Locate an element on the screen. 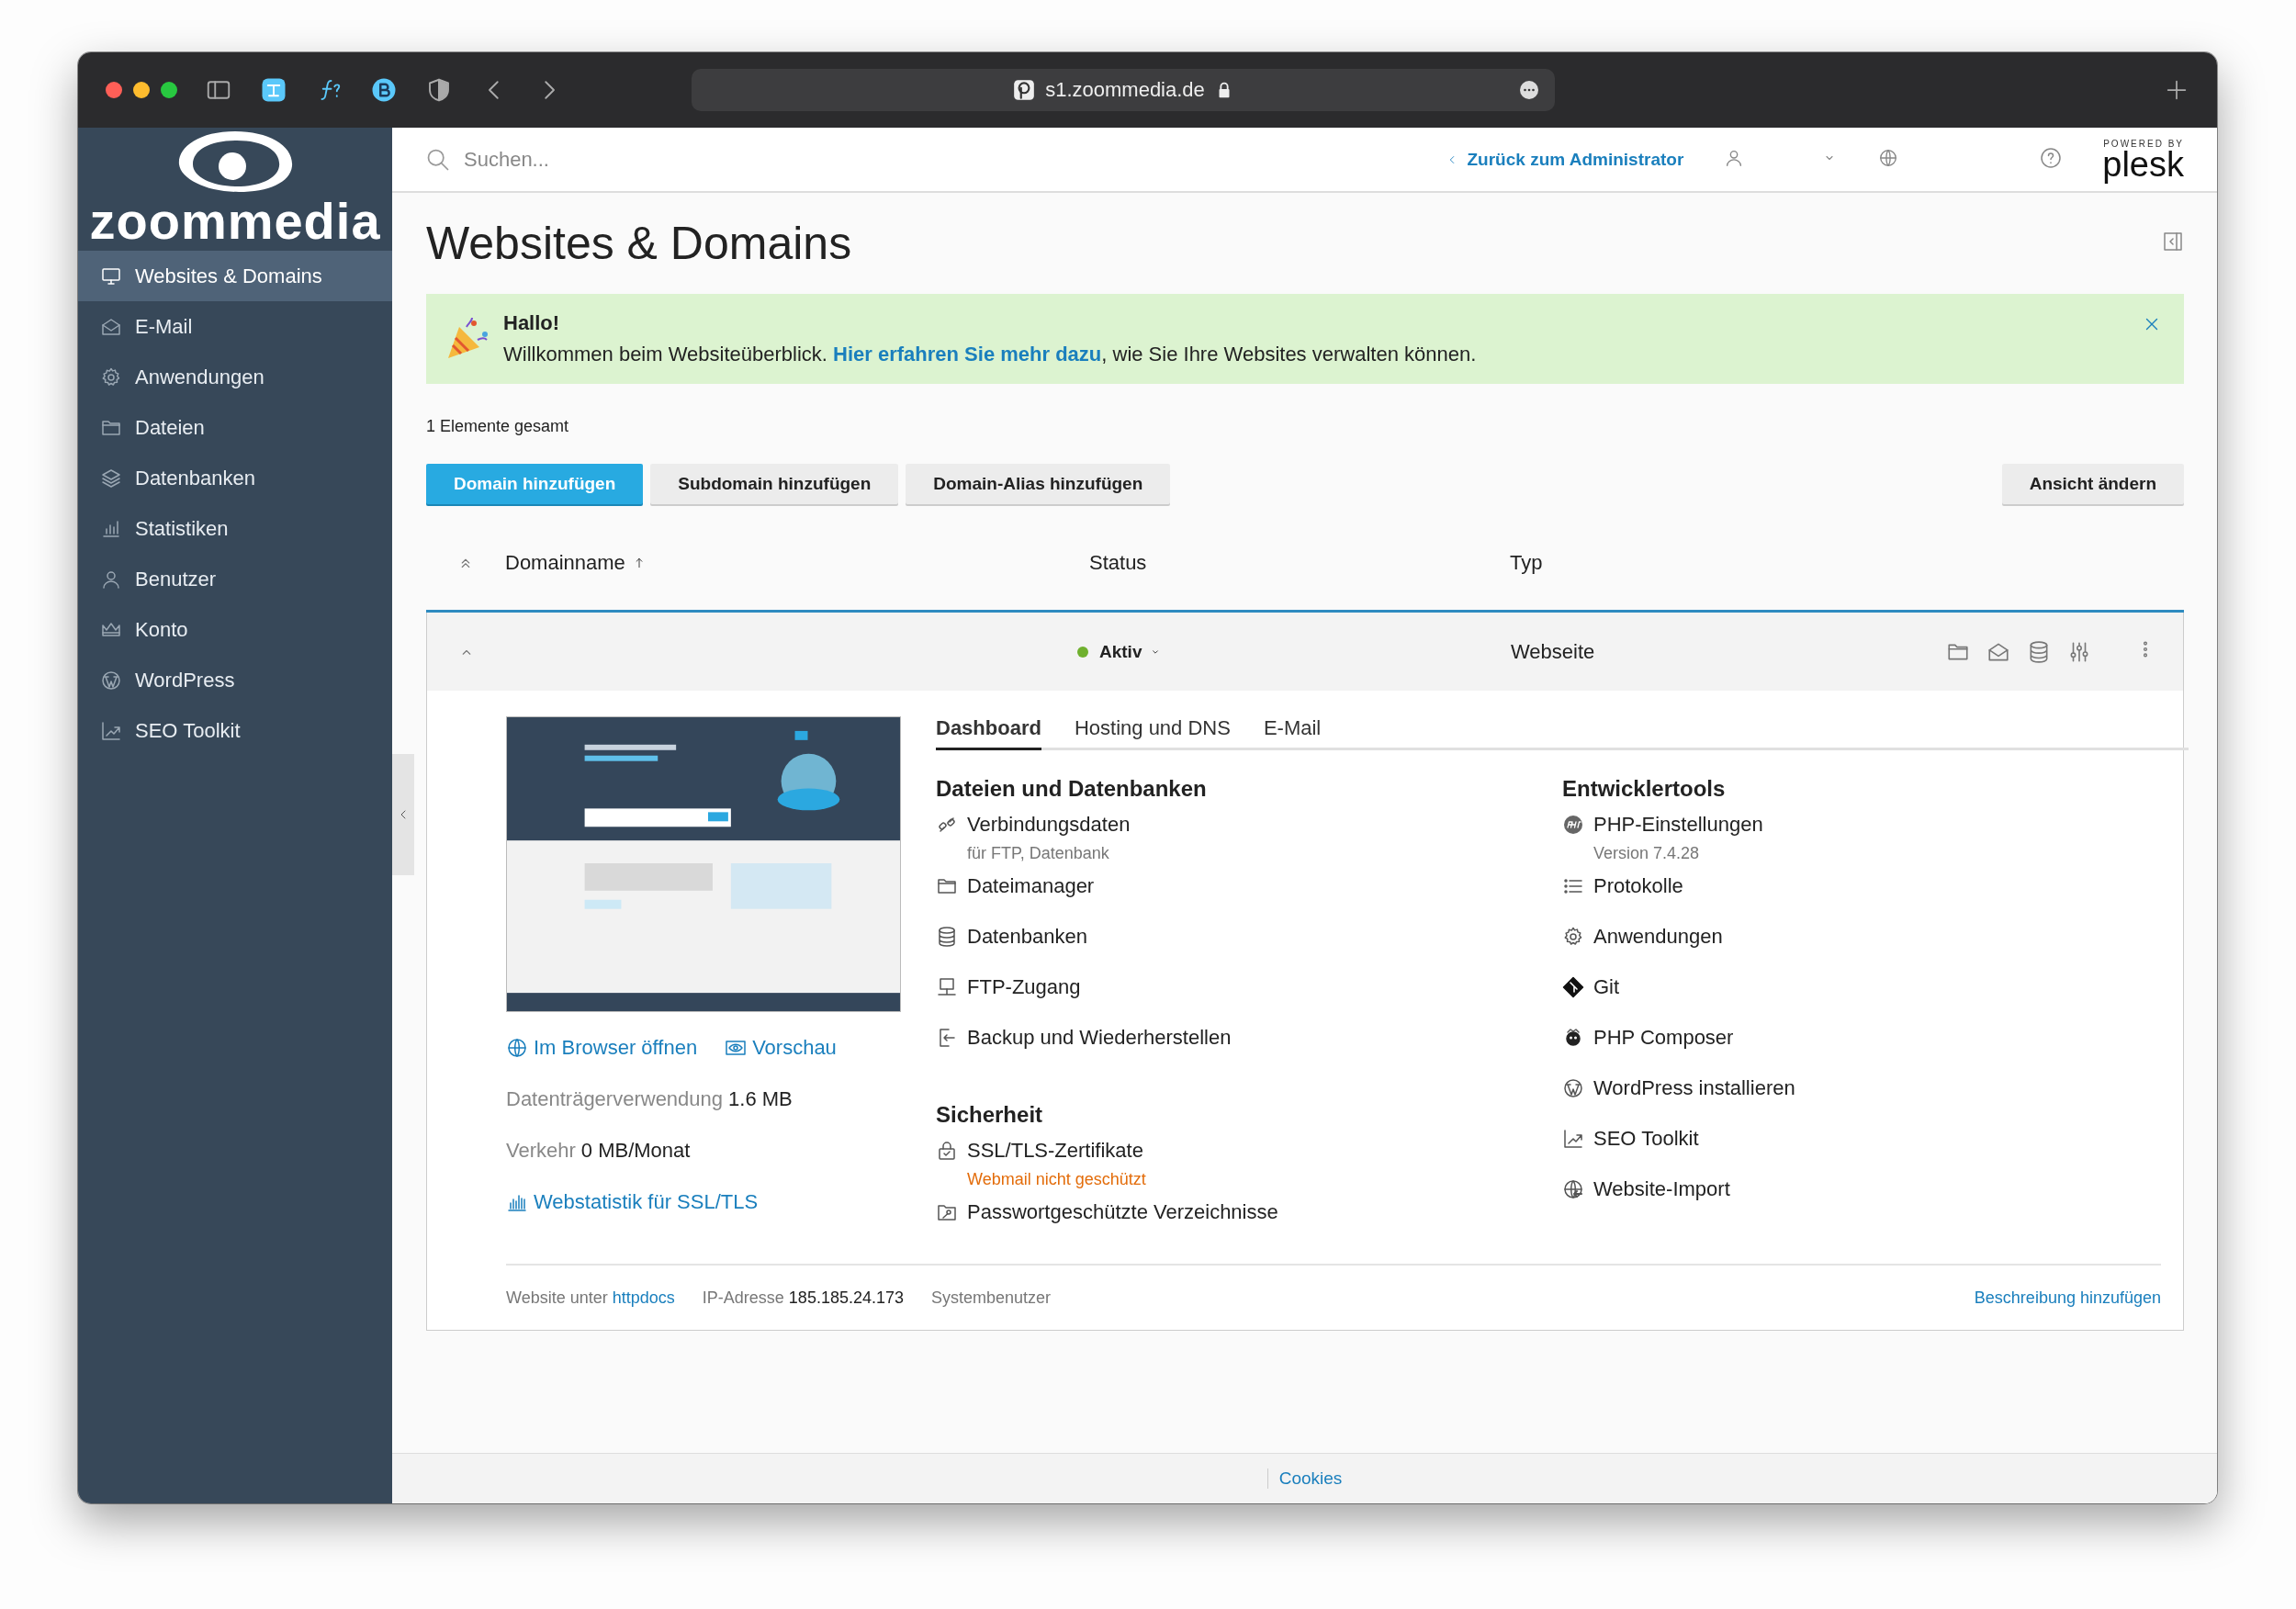 The width and height of the screenshot is (2296, 1609). tool-link: Backup und Wiederherstellen is located at coordinates (1099, 1038).